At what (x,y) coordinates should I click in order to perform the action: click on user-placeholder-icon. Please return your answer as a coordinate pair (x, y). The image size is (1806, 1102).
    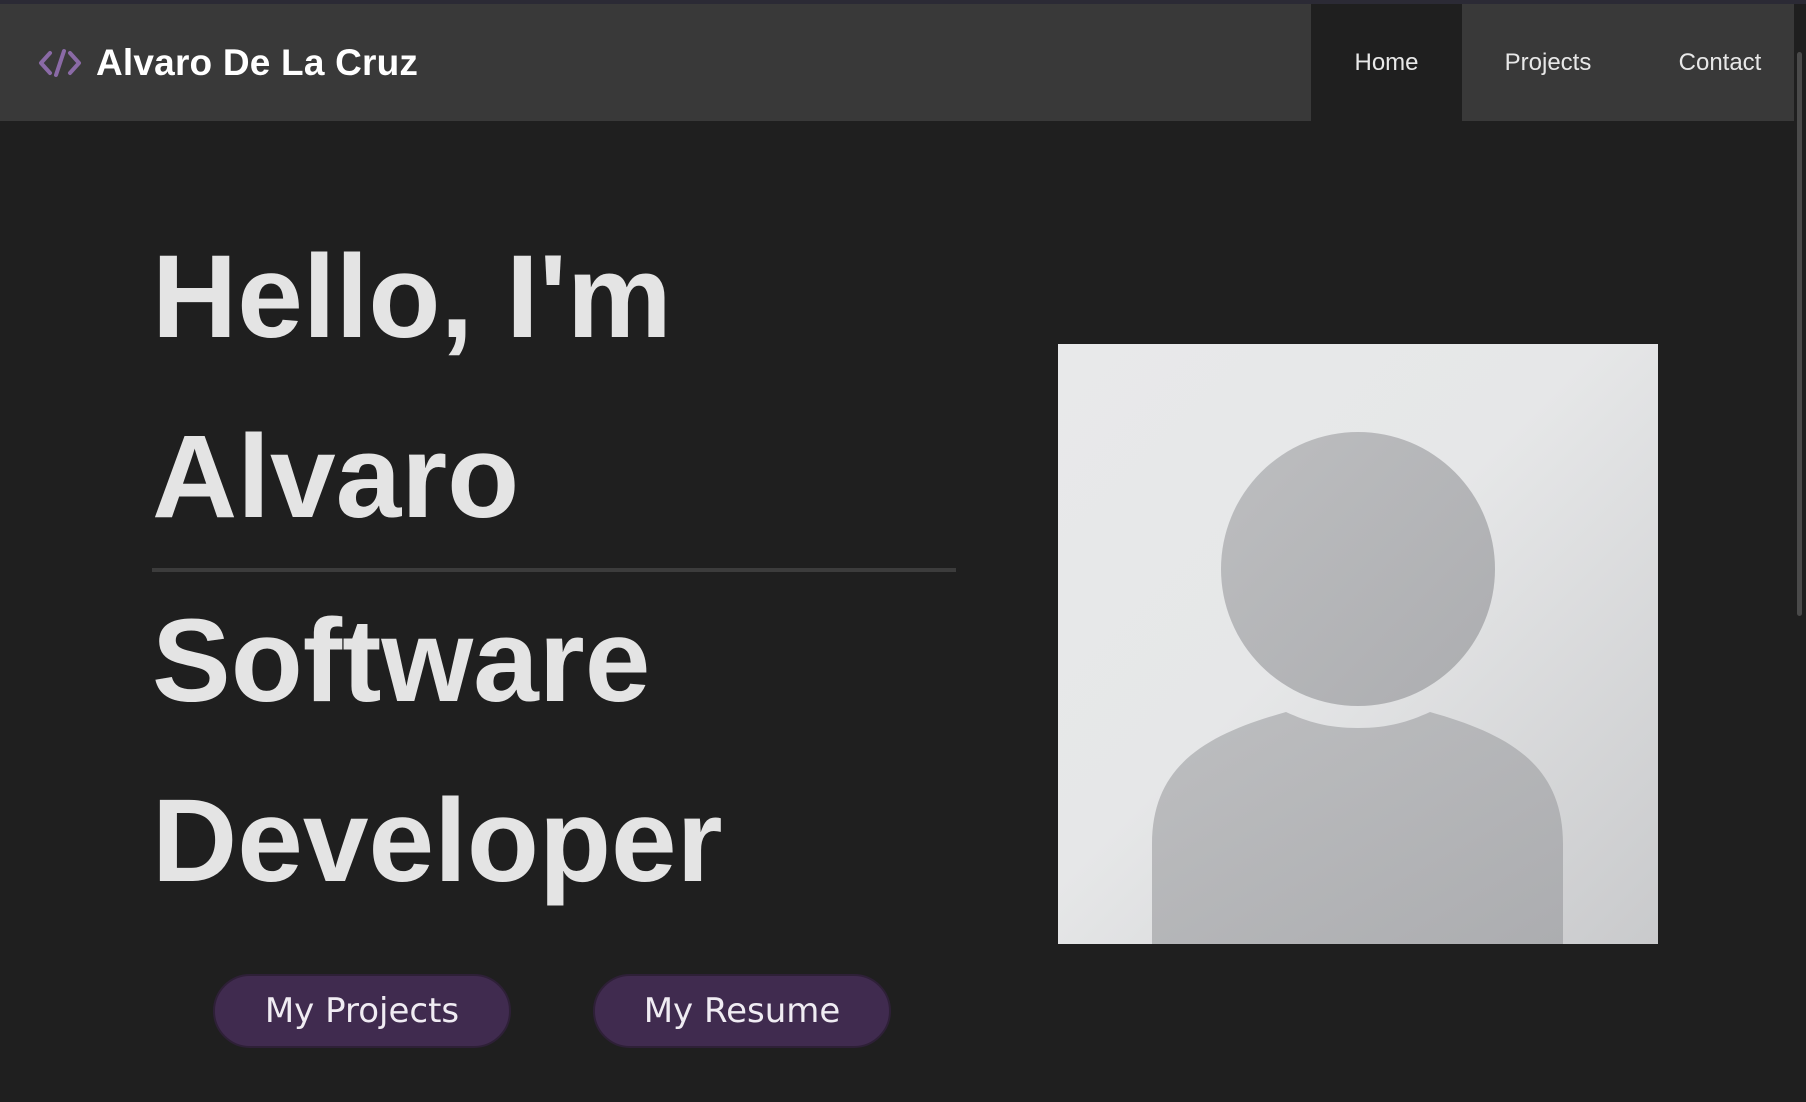
    Looking at the image, I should click on (1357, 688).